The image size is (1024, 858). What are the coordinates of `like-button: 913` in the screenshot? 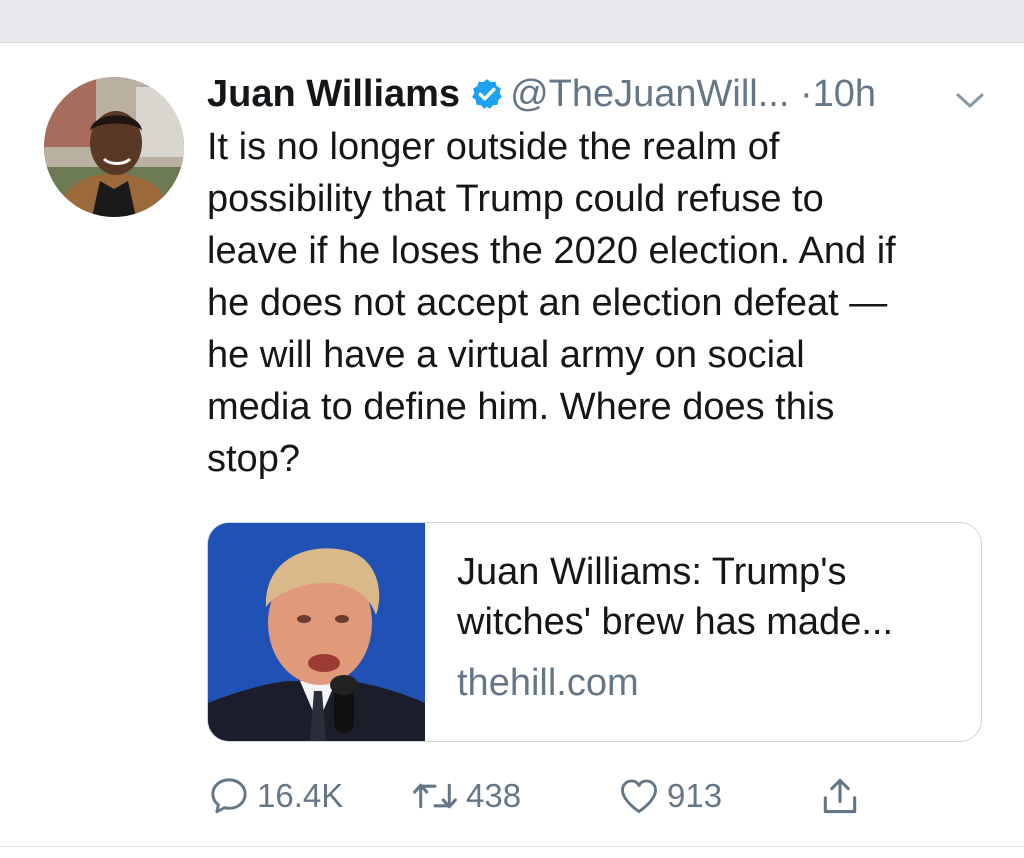 It's located at (669, 796).